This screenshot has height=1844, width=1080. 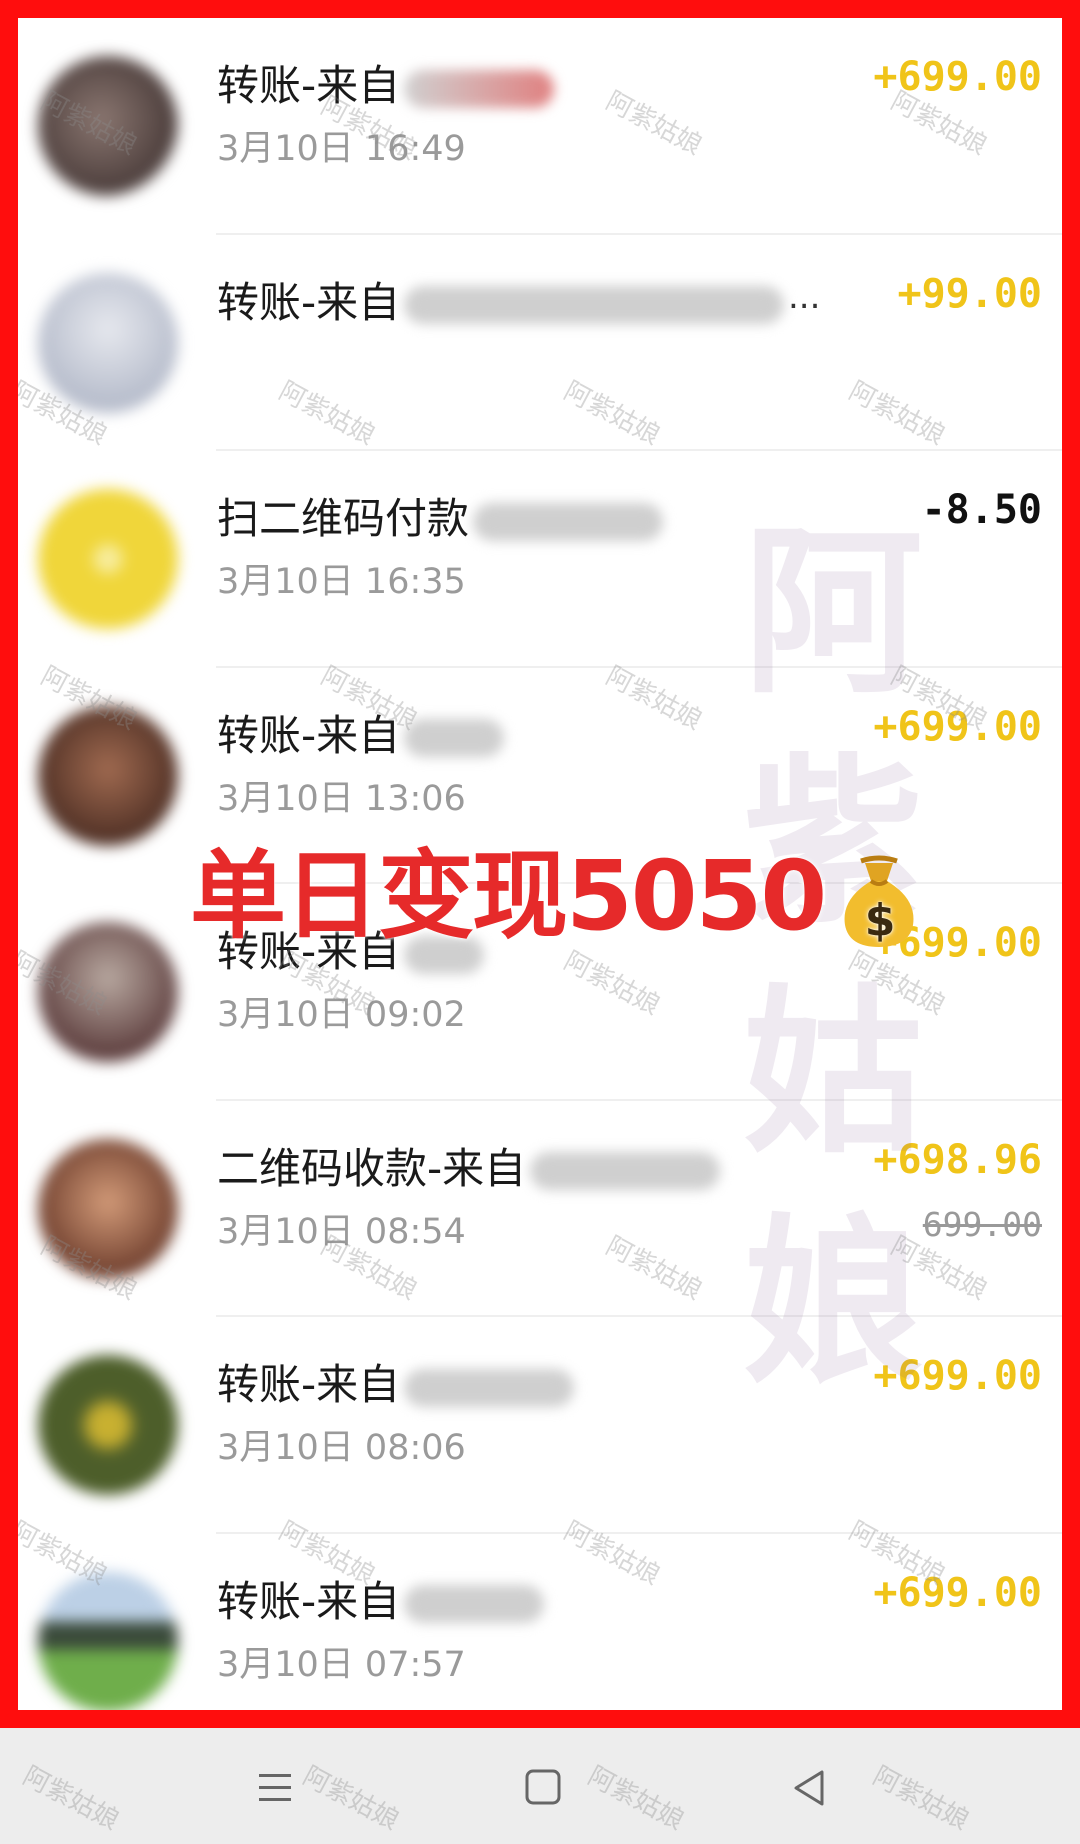 What do you see at coordinates (957, 1592) in the screenshot?
I see `transaction-amount: +699.00` at bounding box center [957, 1592].